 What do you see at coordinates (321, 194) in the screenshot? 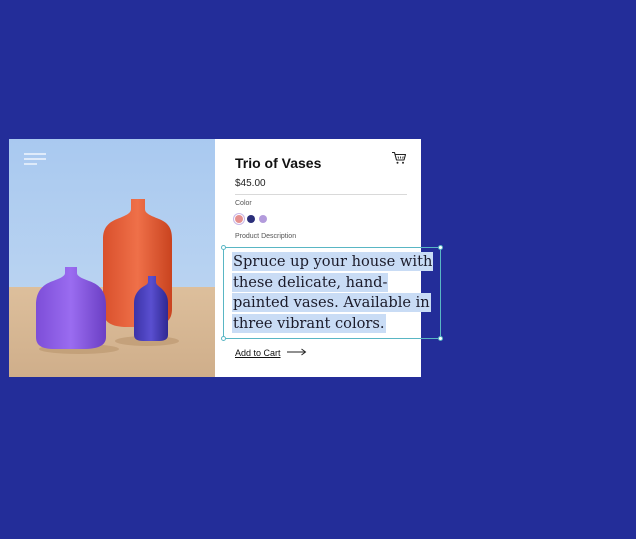
I see `divider` at bounding box center [321, 194].